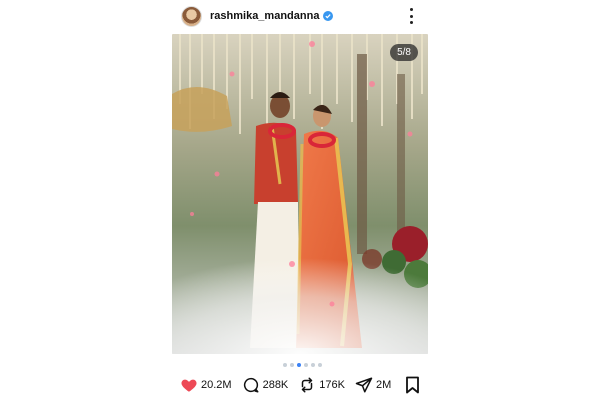 The image size is (600, 400). Describe the element at coordinates (189, 385) in the screenshot. I see `heart-icon` at that location.